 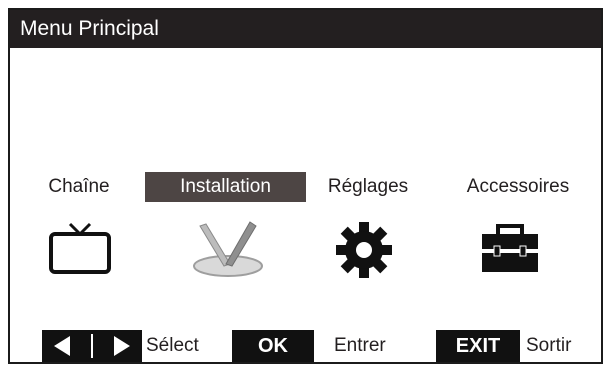 I want to click on exit-key: EXIT, so click(x=478, y=346).